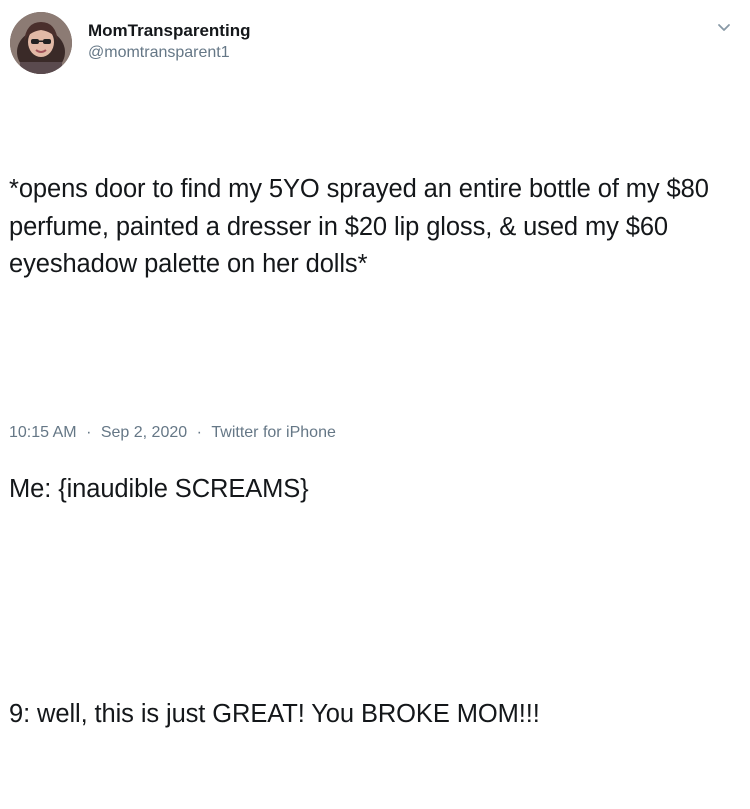 Image resolution: width=750 pixels, height=809 pixels. What do you see at coordinates (169, 31) in the screenshot?
I see `display-name: MomTransparenting` at bounding box center [169, 31].